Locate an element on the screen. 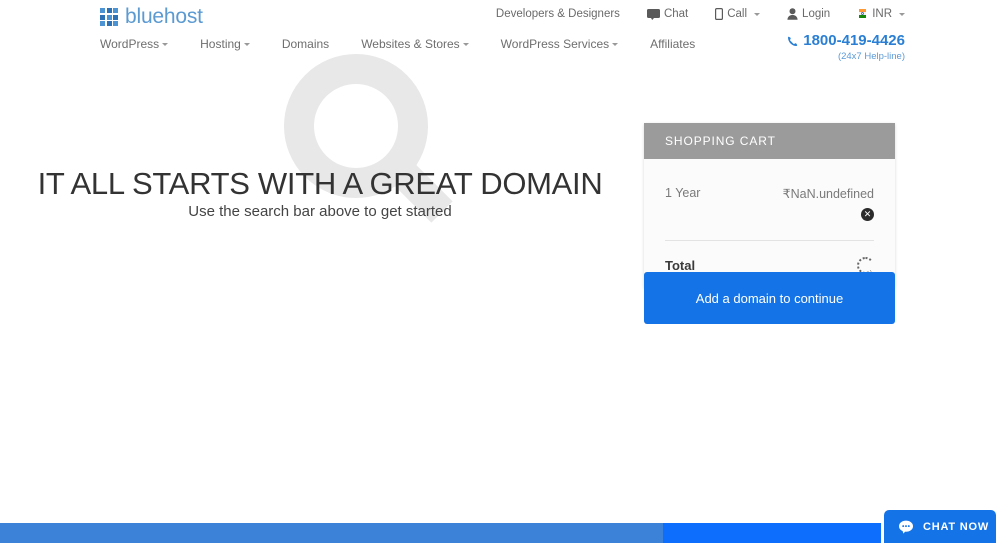 The width and height of the screenshot is (1000, 543). phone-handset-icon is located at coordinates (792, 41).